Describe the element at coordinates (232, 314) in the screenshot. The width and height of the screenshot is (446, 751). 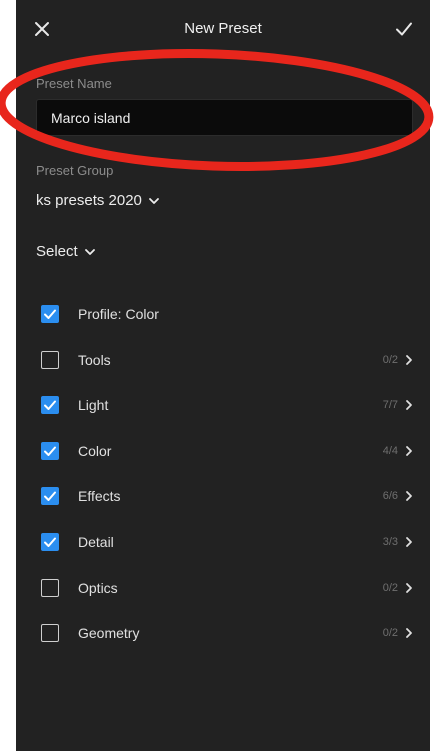
I see `setting-row: Profile: Color` at that location.